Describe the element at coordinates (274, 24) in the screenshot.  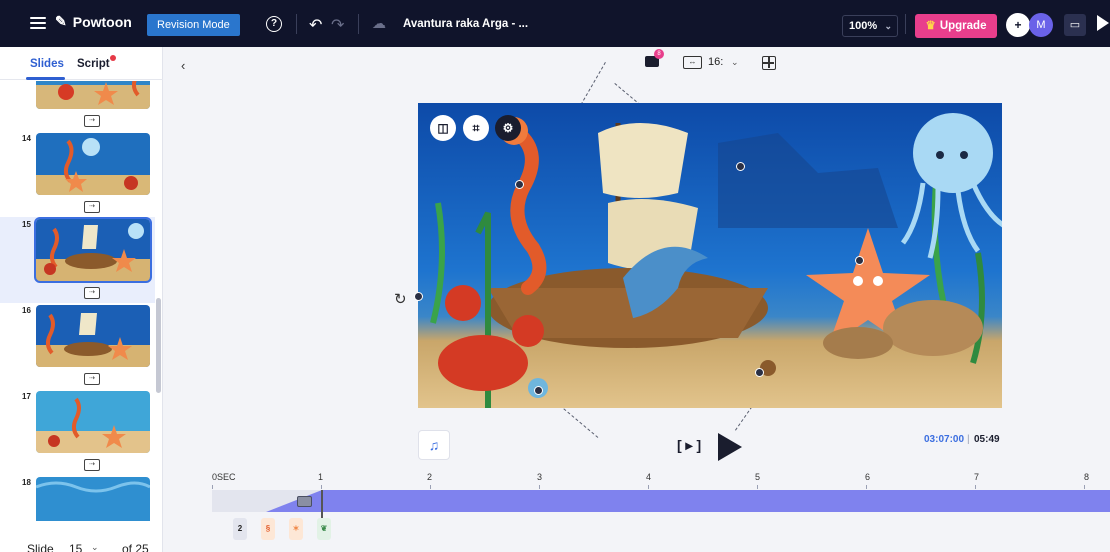
I see `help-icon: ?` at that location.